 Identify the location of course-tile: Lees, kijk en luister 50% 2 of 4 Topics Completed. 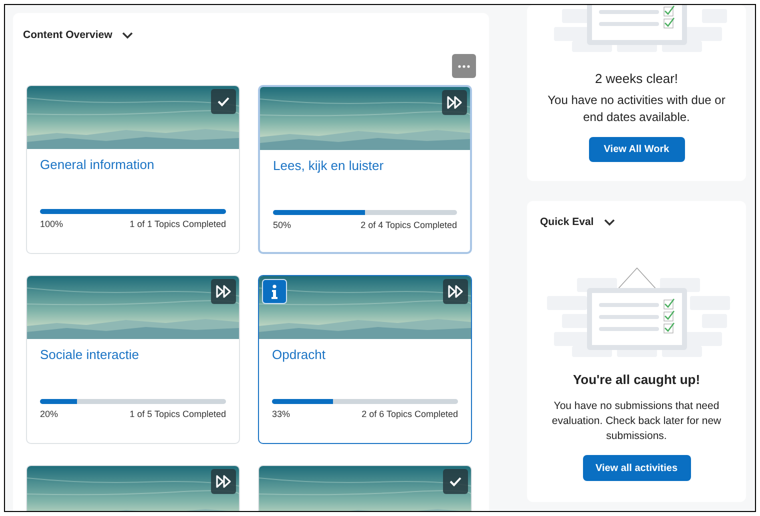
(365, 169).